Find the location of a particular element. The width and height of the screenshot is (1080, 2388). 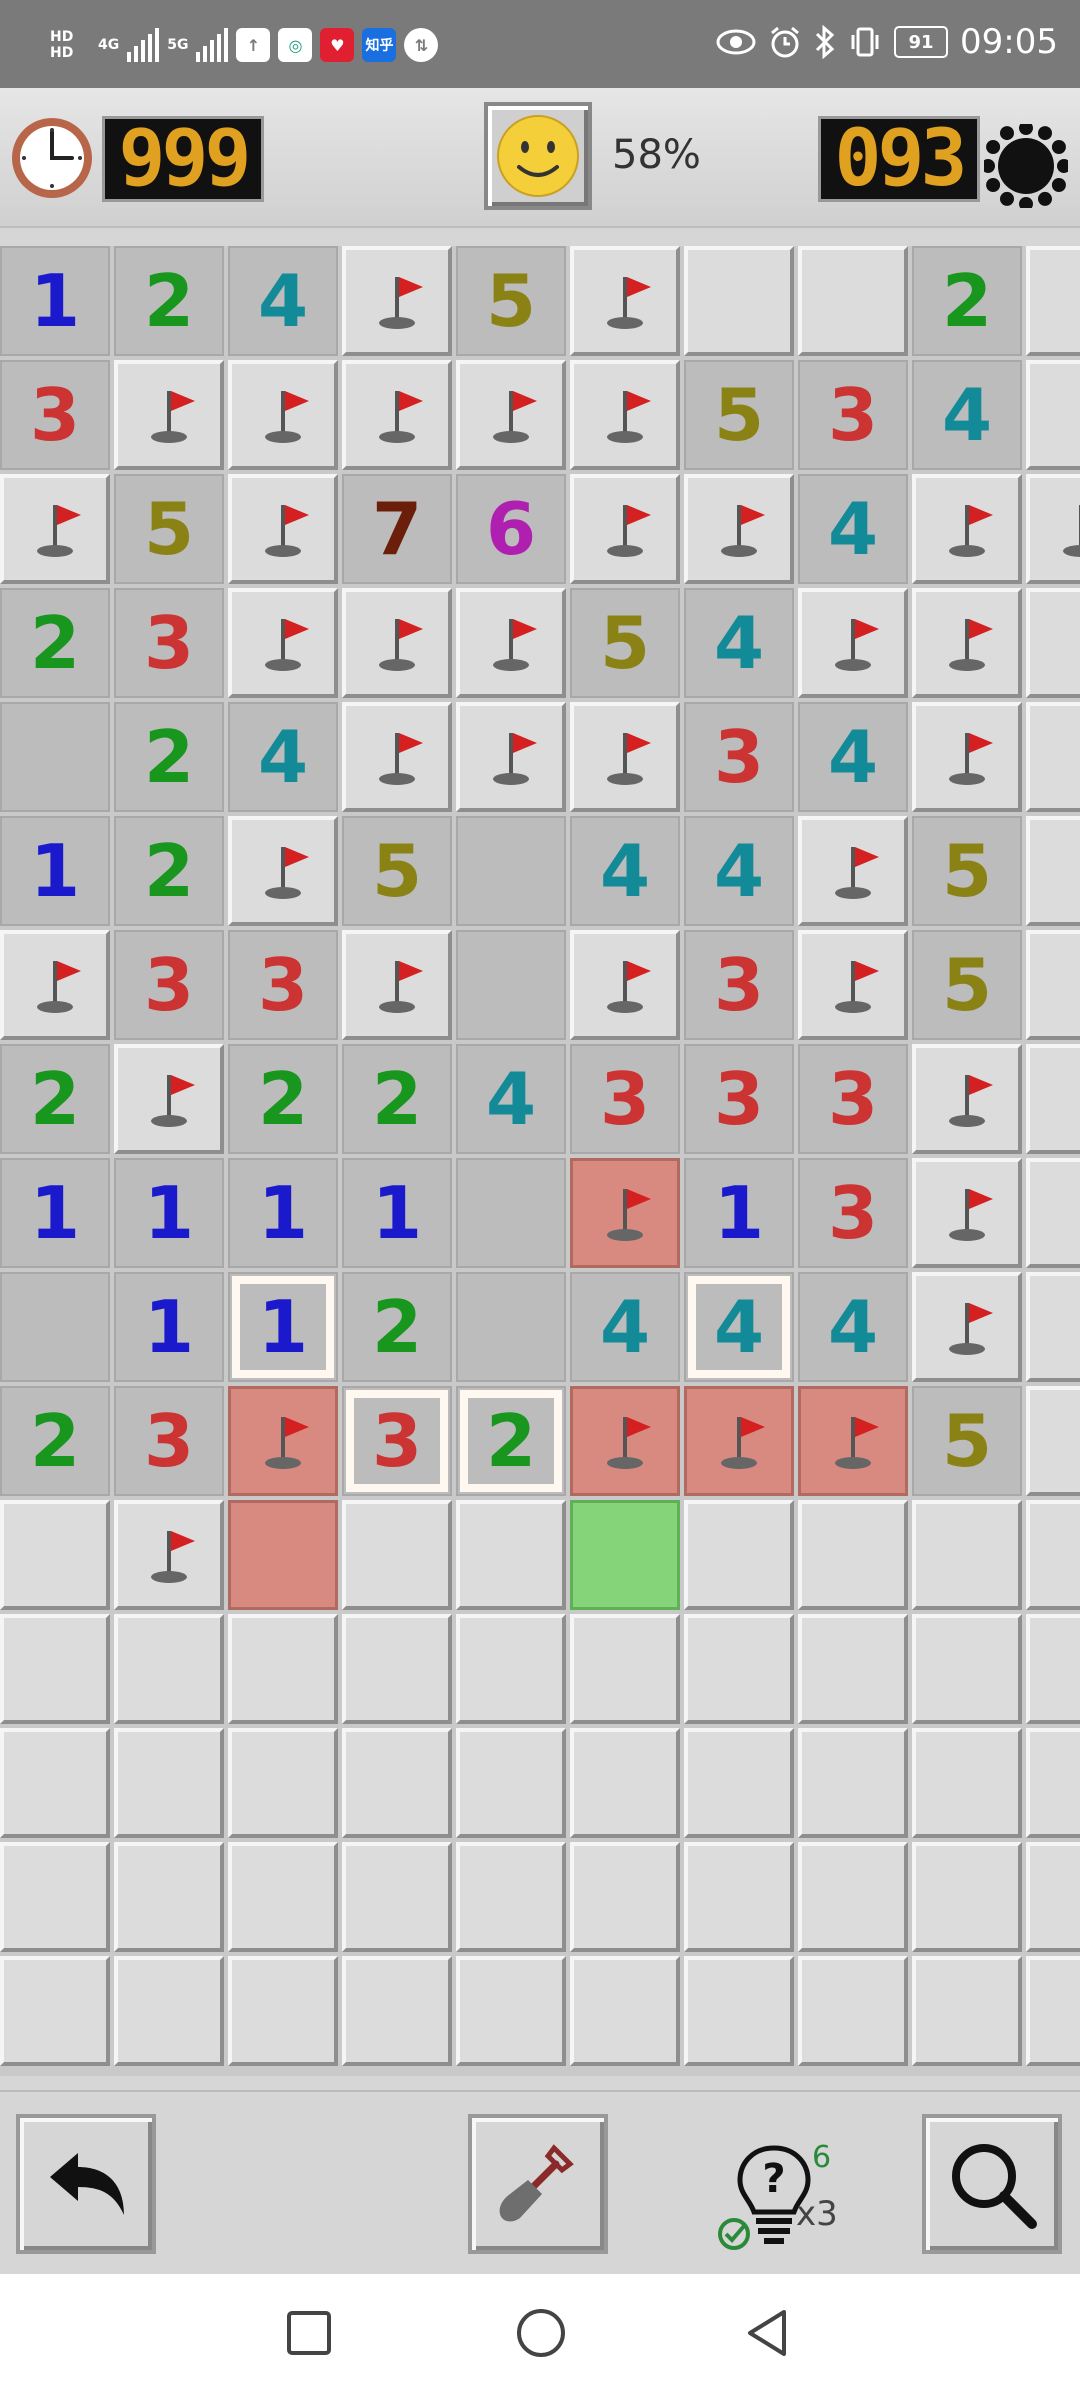

selected-cell is located at coordinates (625, 1555).